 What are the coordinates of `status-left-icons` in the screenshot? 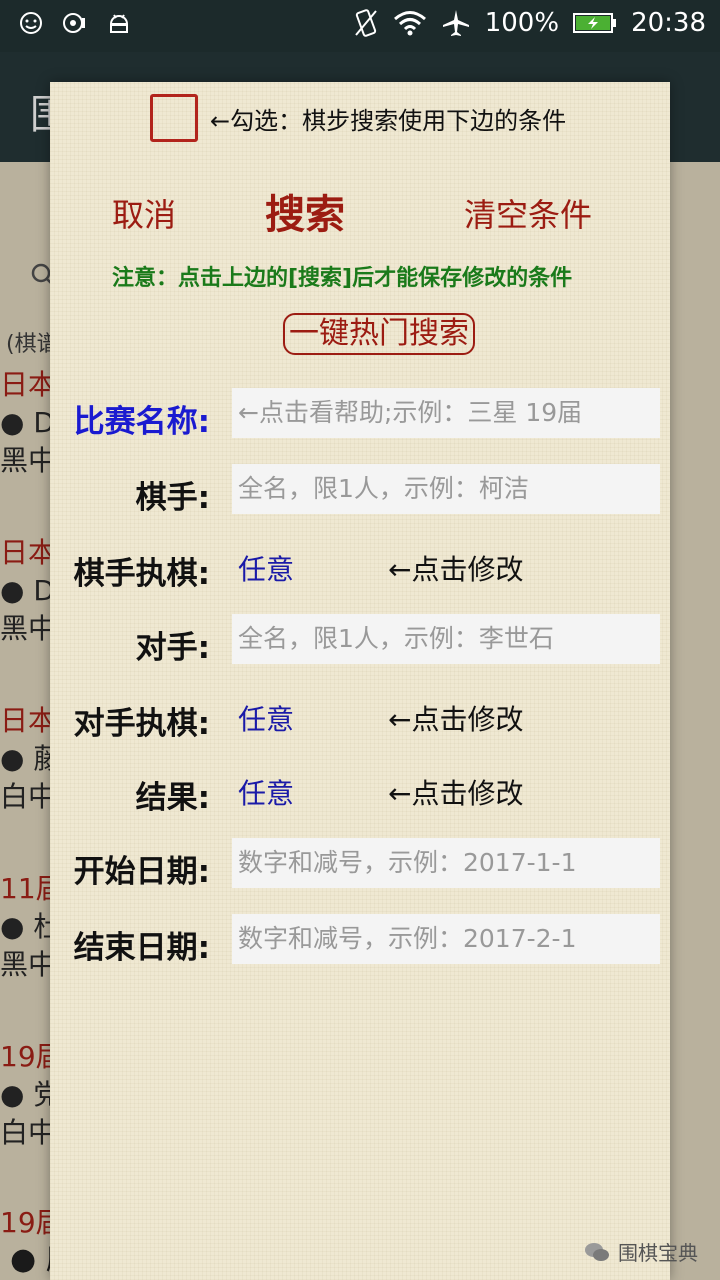 It's located at (75, 23).